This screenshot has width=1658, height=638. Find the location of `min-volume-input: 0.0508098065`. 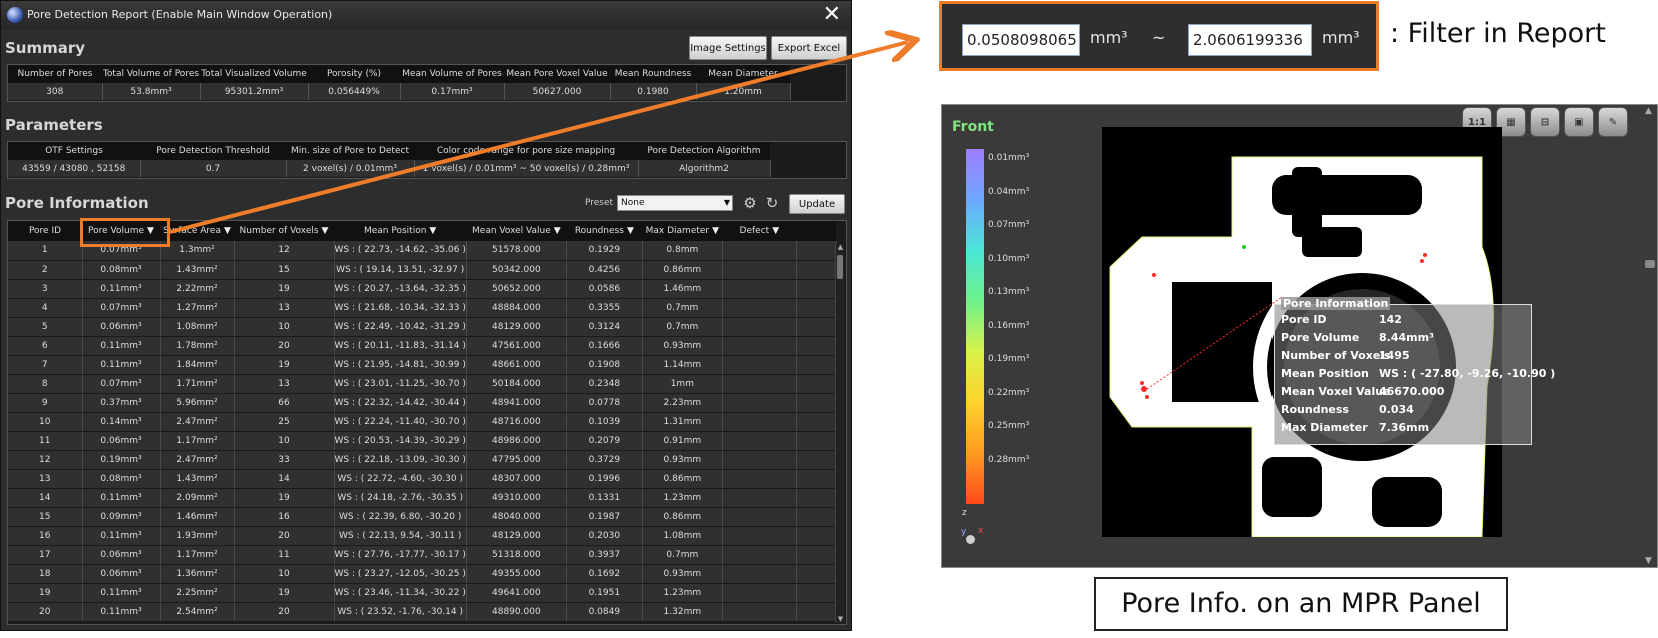

min-volume-input: 0.0508098065 is located at coordinates (1021, 40).